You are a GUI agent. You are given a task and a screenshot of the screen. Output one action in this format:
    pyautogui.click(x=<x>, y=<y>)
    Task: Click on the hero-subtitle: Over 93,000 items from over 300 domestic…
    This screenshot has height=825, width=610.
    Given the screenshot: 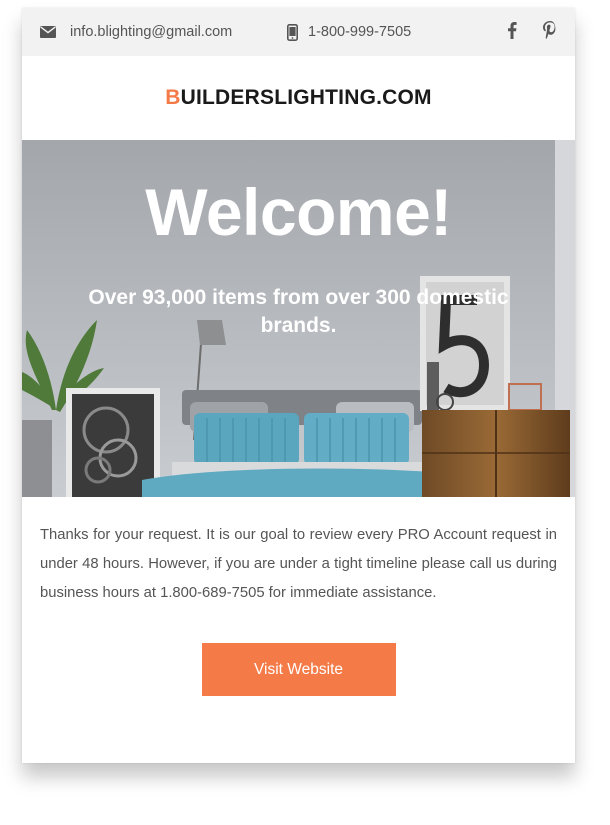 What is the action you would take?
    pyautogui.click(x=298, y=311)
    